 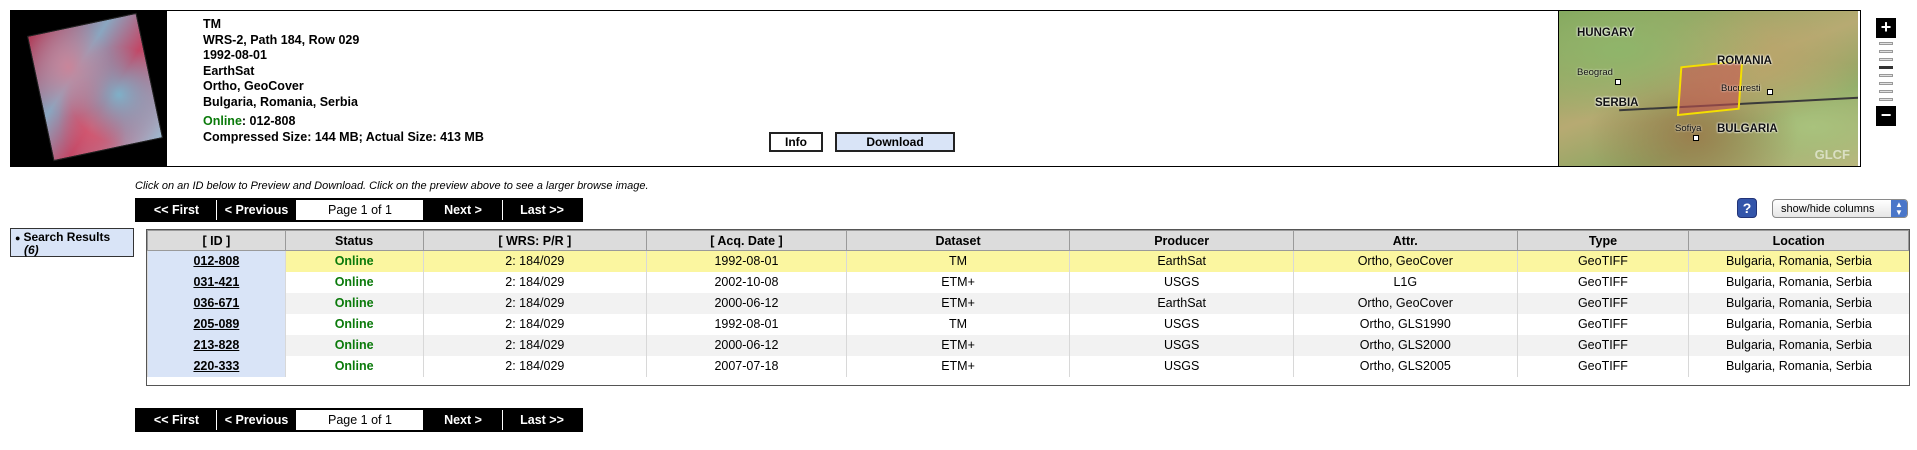 What do you see at coordinates (1618, 82) in the screenshot?
I see `map-dot-beograd` at bounding box center [1618, 82].